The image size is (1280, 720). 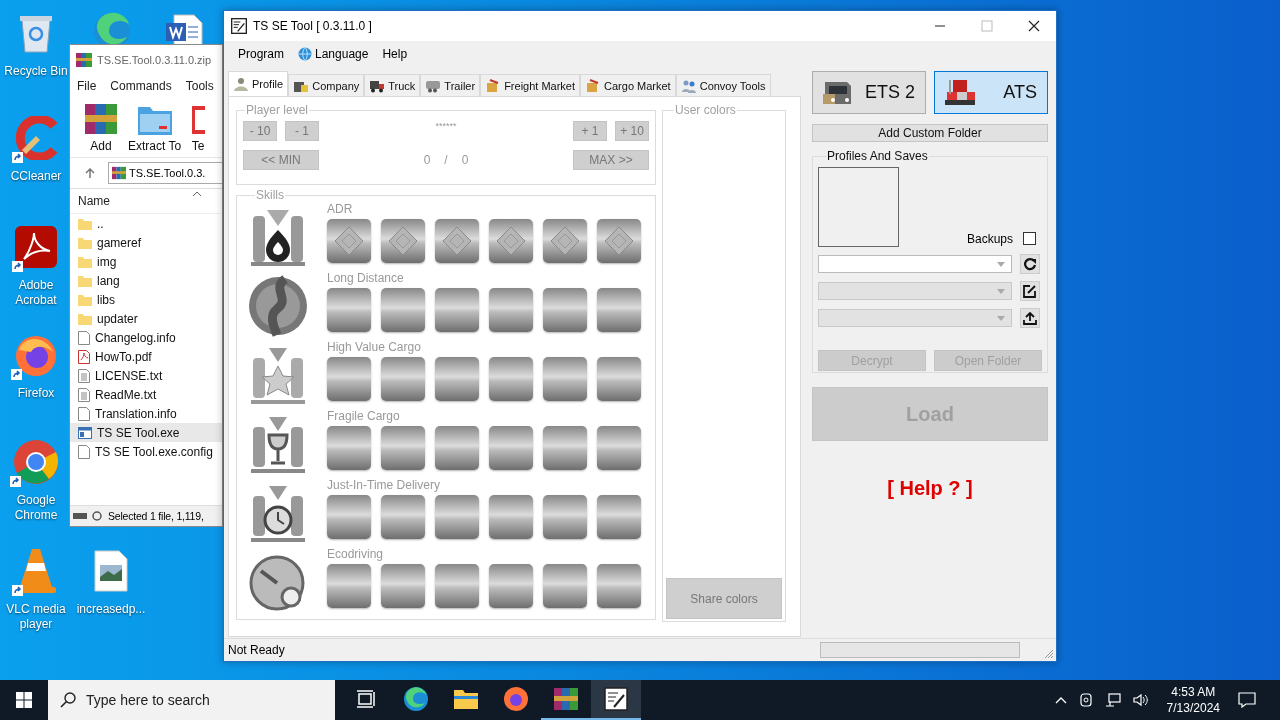 I want to click on tab: Trailer, so click(x=450, y=85).